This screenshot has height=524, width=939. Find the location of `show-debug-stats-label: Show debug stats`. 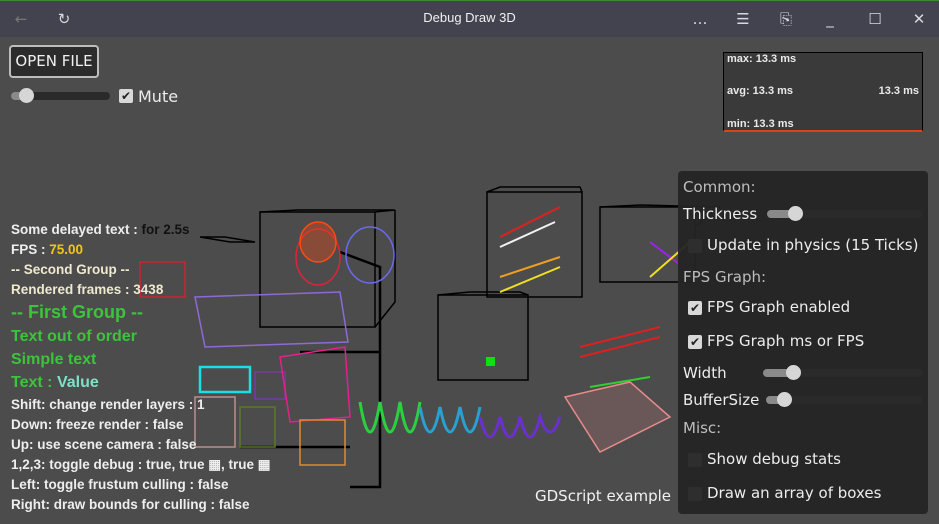

show-debug-stats-label: Show debug stats is located at coordinates (774, 459).